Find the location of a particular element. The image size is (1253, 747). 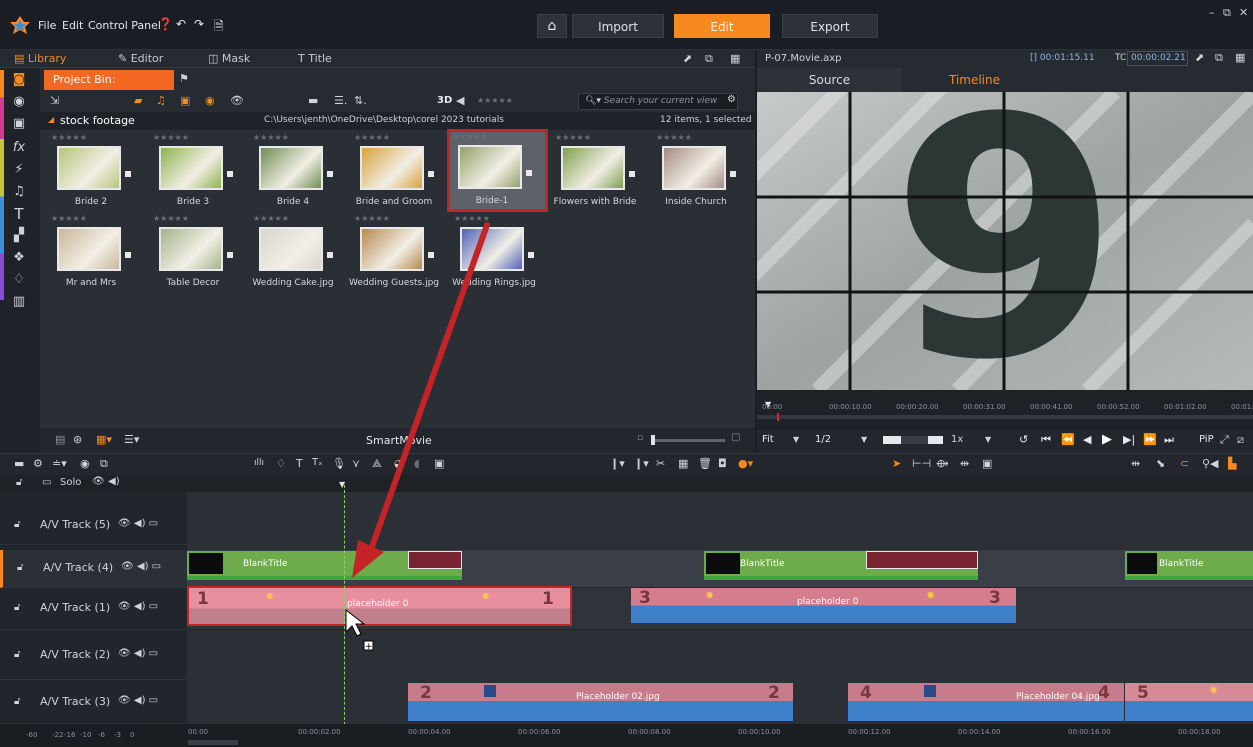

titles-icon: T is located at coordinates (19, 214).